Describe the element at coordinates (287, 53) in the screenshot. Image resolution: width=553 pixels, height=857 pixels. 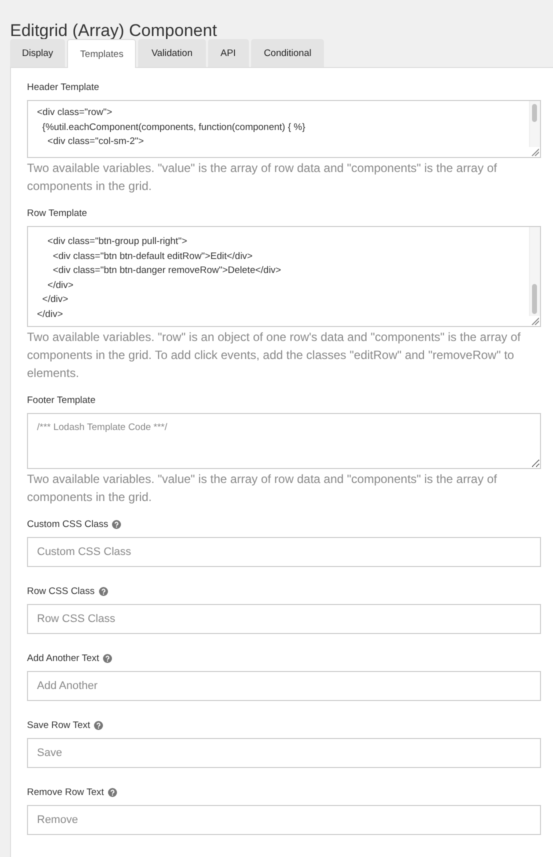
I see `tab: Conditional` at that location.